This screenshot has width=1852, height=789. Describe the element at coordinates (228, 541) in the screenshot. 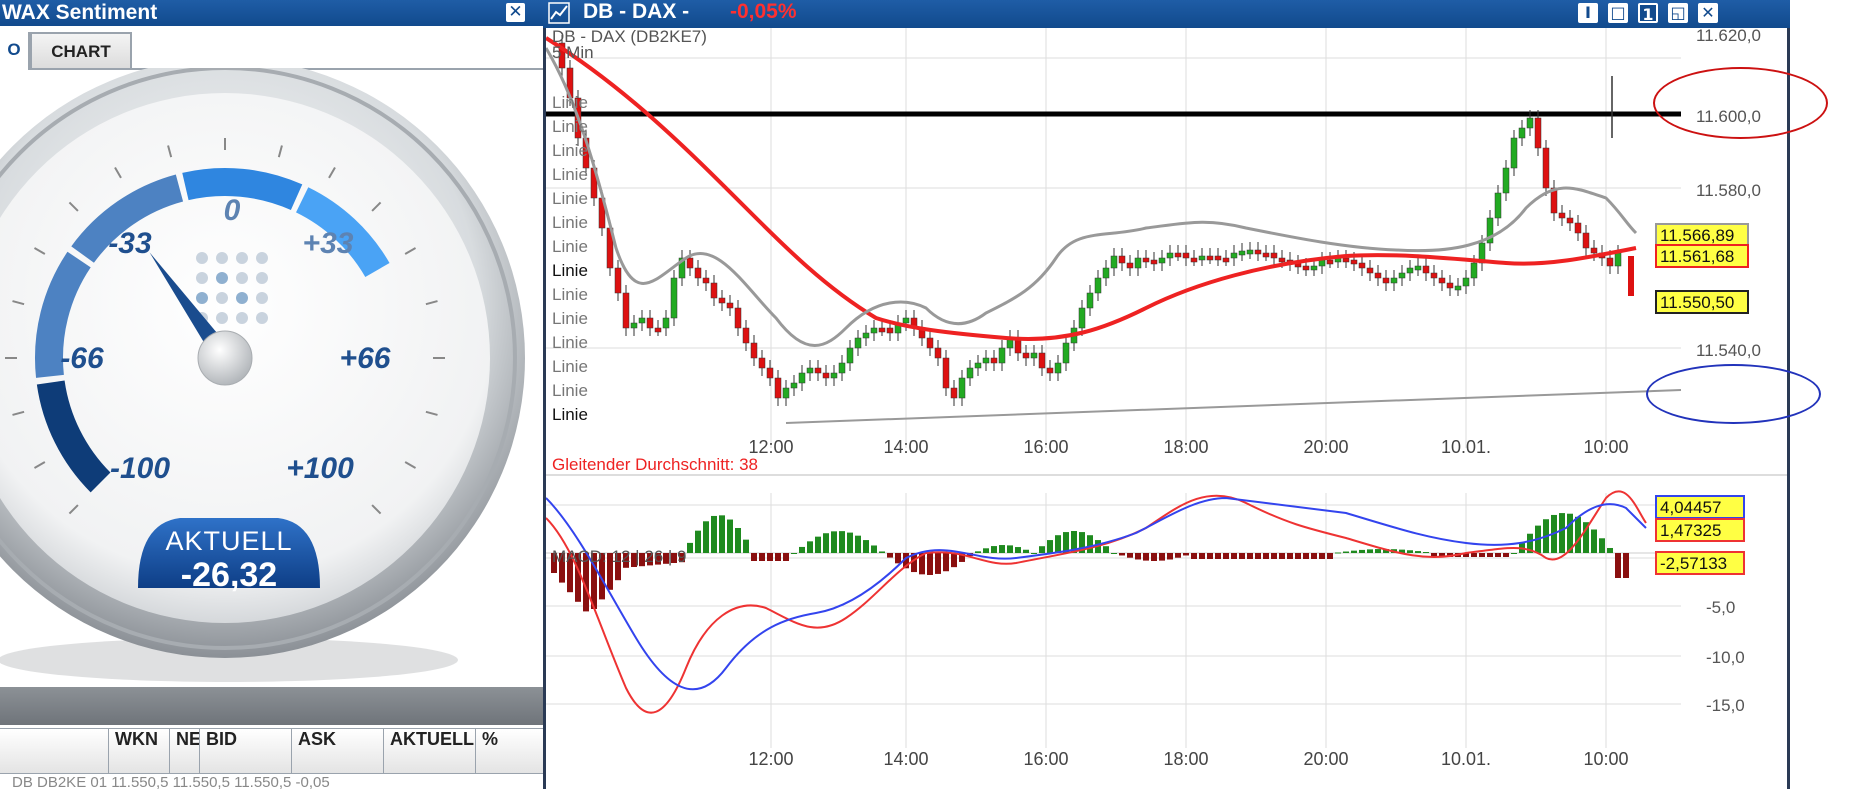

I see `gauge-current-label: AKTUELL` at that location.